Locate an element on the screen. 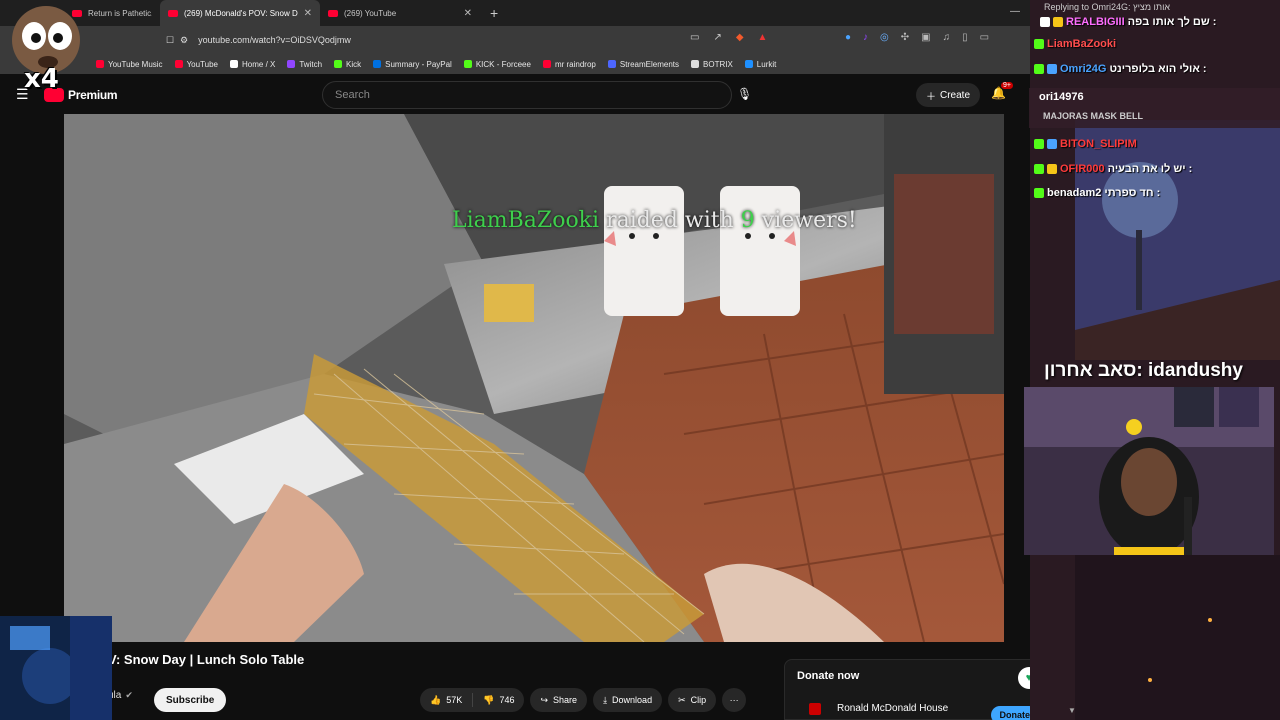  puzzle-icon: ✣ is located at coordinates (905, 37).